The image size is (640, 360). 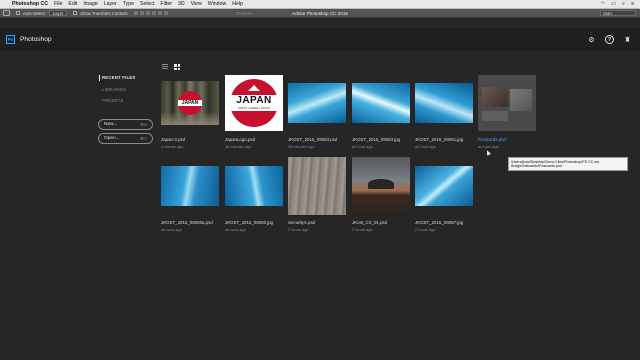 I want to click on recent-file-tile: JKOST_2015_09050.jpg an hour ago, so click(x=254, y=195).